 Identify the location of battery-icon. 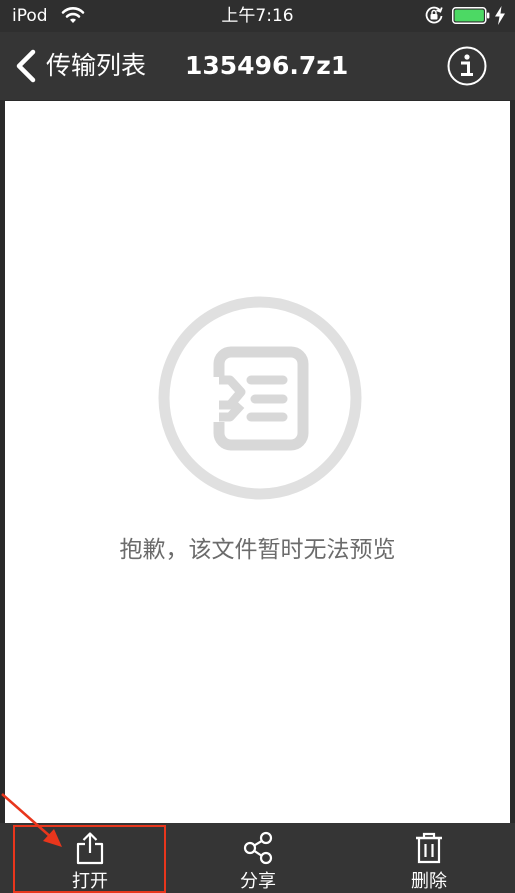
(471, 15).